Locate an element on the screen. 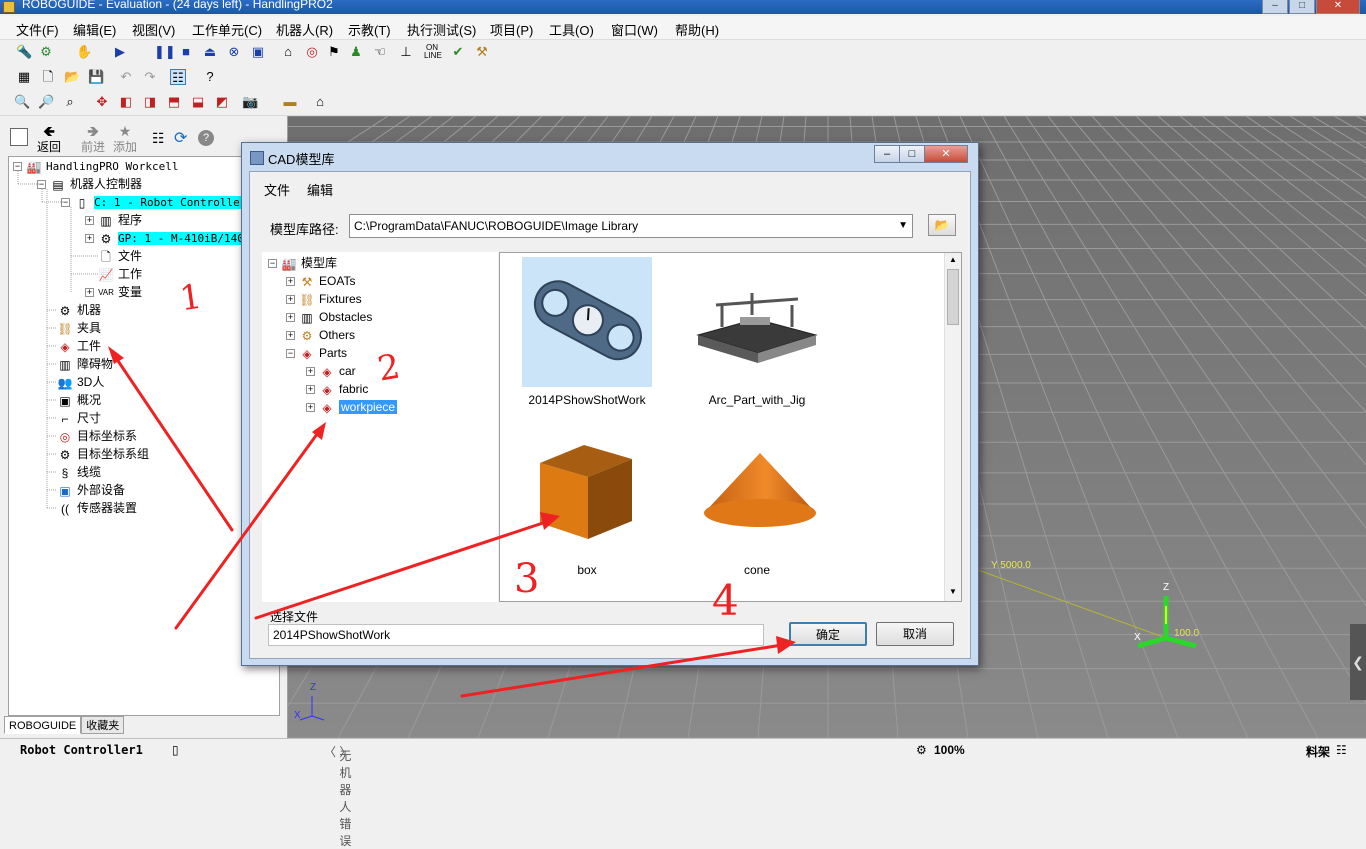 This screenshot has width=1366, height=849. tree-variable: + VAR 变量 is located at coordinates (113, 292).